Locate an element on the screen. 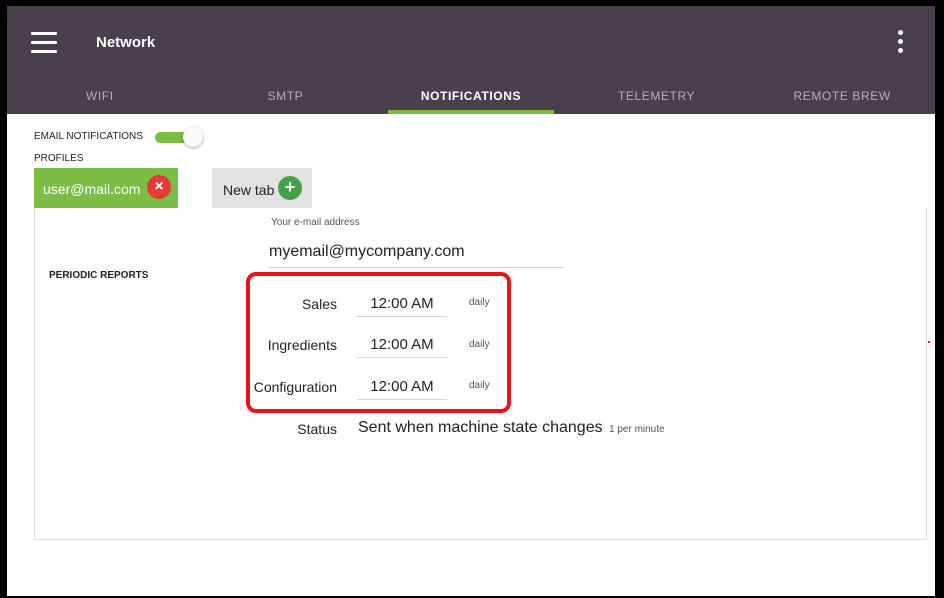 The height and width of the screenshot is (598, 944). plus-icon: + is located at coordinates (290, 188).